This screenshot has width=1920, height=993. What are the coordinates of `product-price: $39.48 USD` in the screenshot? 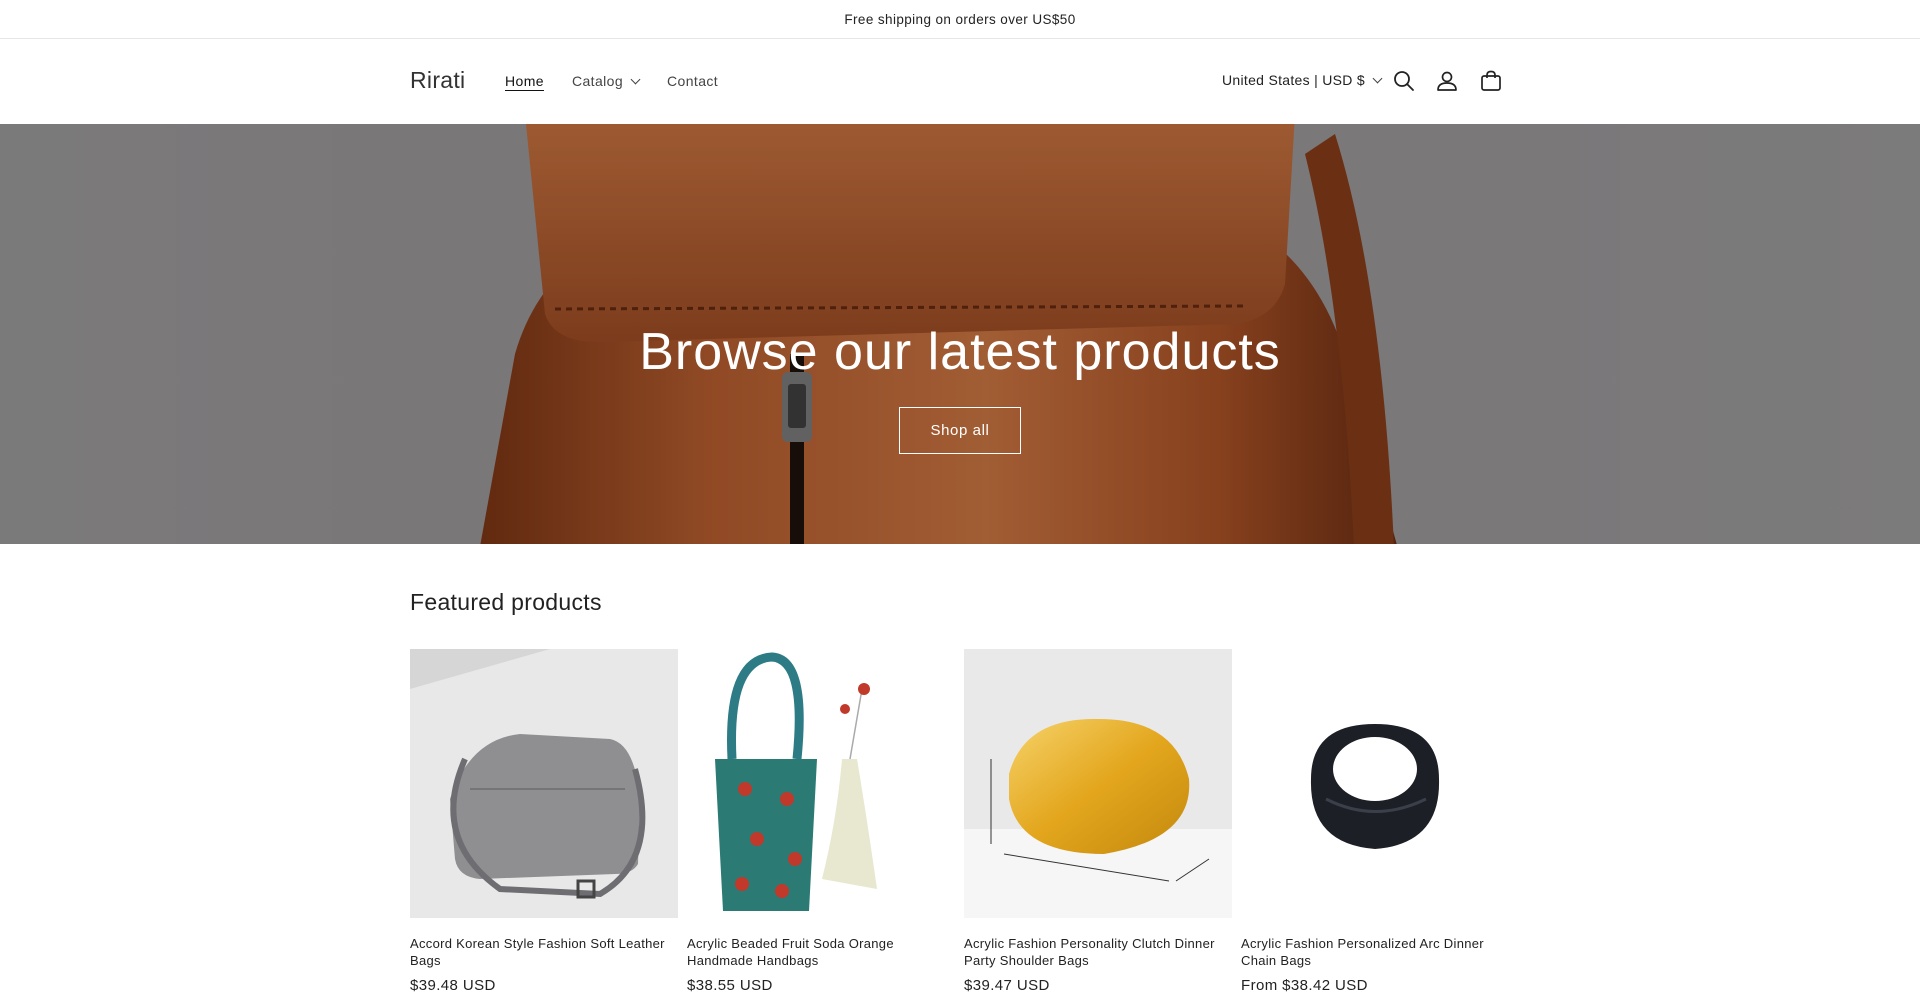 It's located at (453, 985).